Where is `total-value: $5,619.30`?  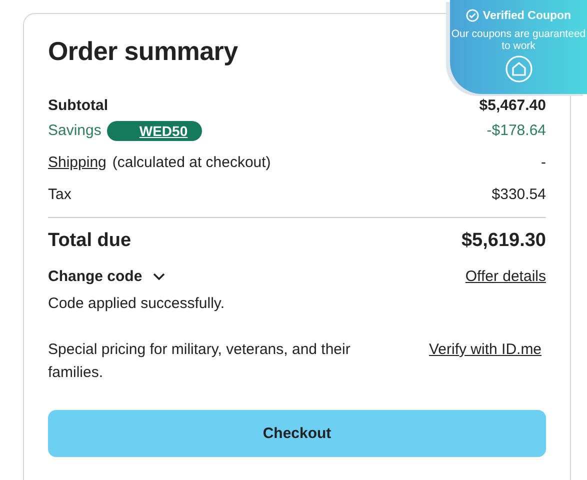
total-value: $5,619.30 is located at coordinates (503, 241).